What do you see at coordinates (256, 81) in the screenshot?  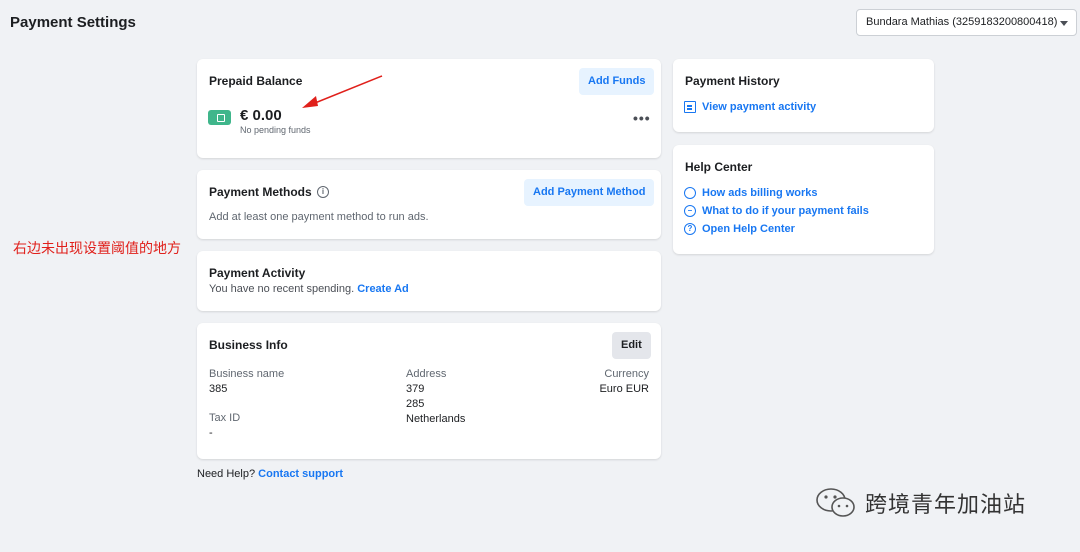 I see `prepaid-balance-title: Prepaid Balance` at bounding box center [256, 81].